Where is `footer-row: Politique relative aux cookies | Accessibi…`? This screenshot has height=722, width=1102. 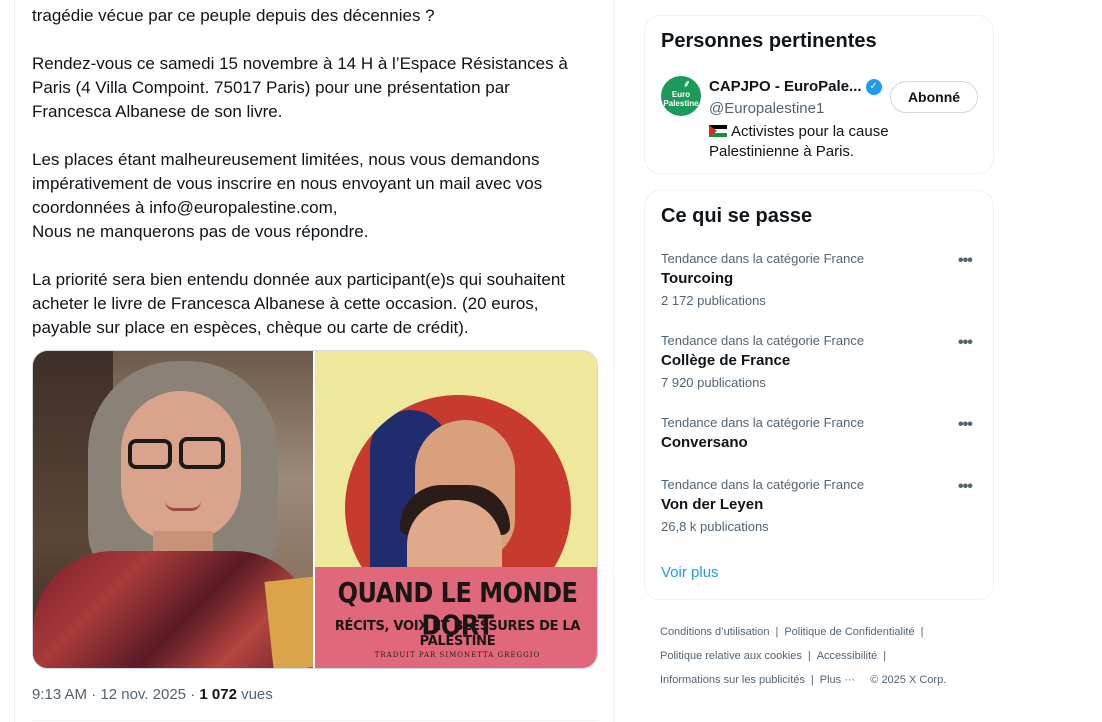 footer-row: Politique relative aux cookies | Accessibi… is located at coordinates (825, 656).